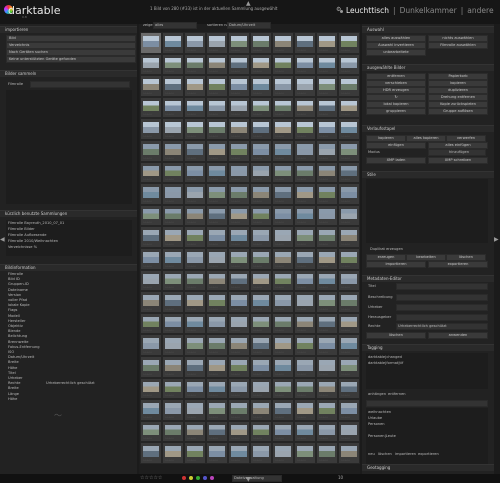 This screenshot has height=483, width=500. What do you see at coordinates (396, 90) in the screenshot?
I see `selected-action-button: HDR erzeugen` at bounding box center [396, 90].